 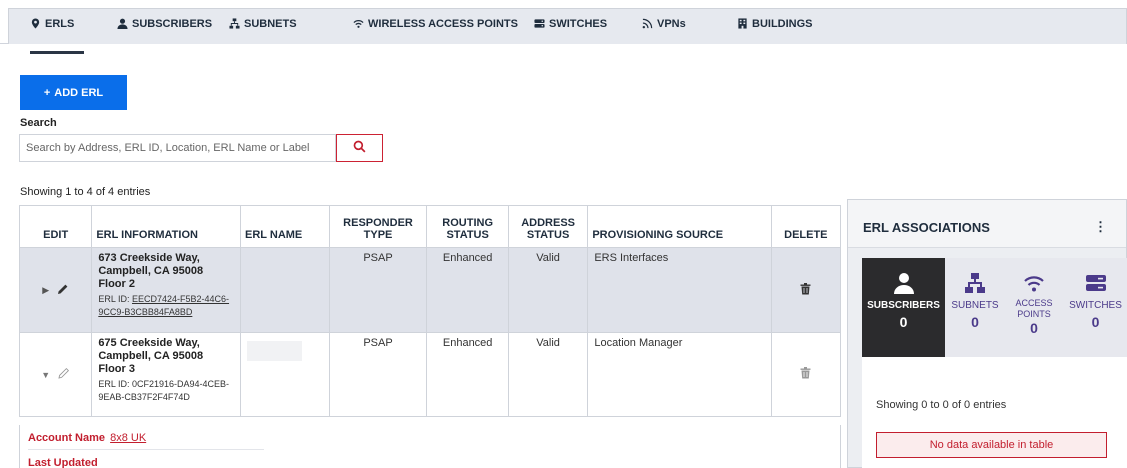 I want to click on edit-cell: ▼, so click(x=55, y=374).